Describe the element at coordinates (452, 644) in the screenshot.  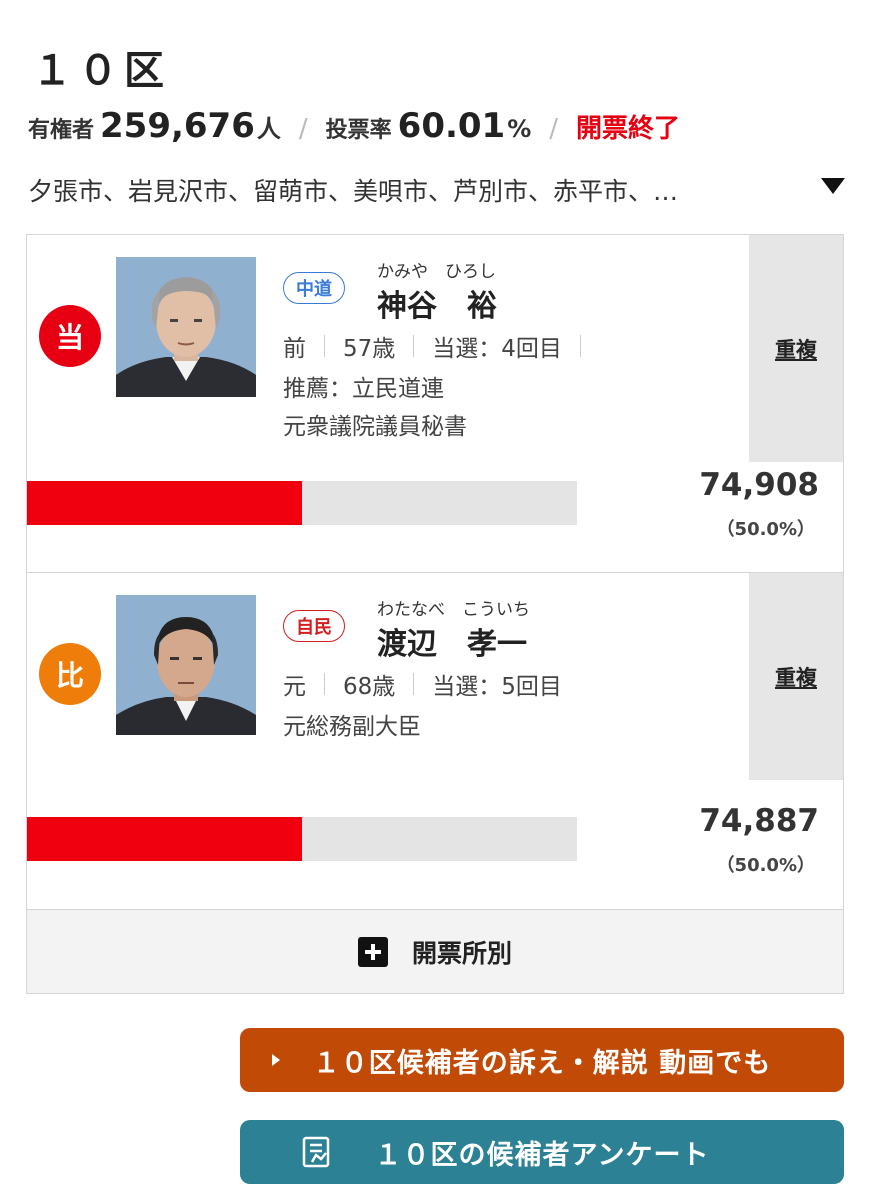
I see `candidate-name: 渡辺 孝一` at that location.